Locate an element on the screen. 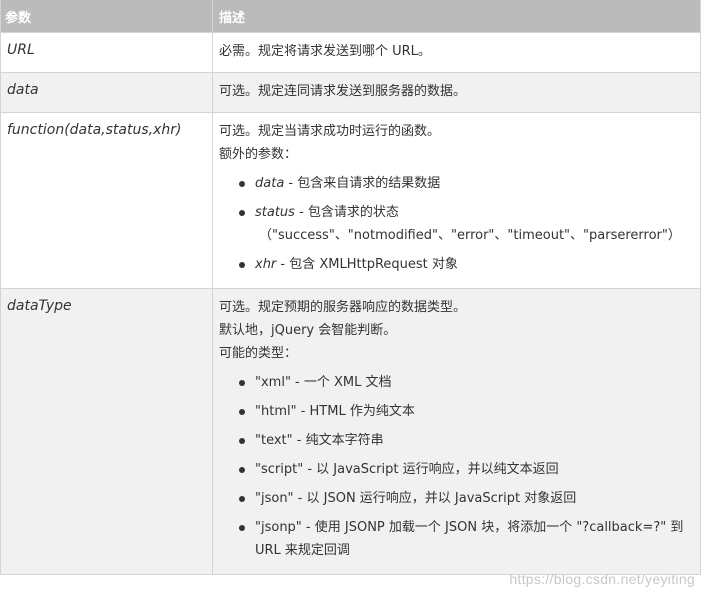  table-row-data: data 可选。规定连同请求发送到服务器的数据。 is located at coordinates (350, 92).